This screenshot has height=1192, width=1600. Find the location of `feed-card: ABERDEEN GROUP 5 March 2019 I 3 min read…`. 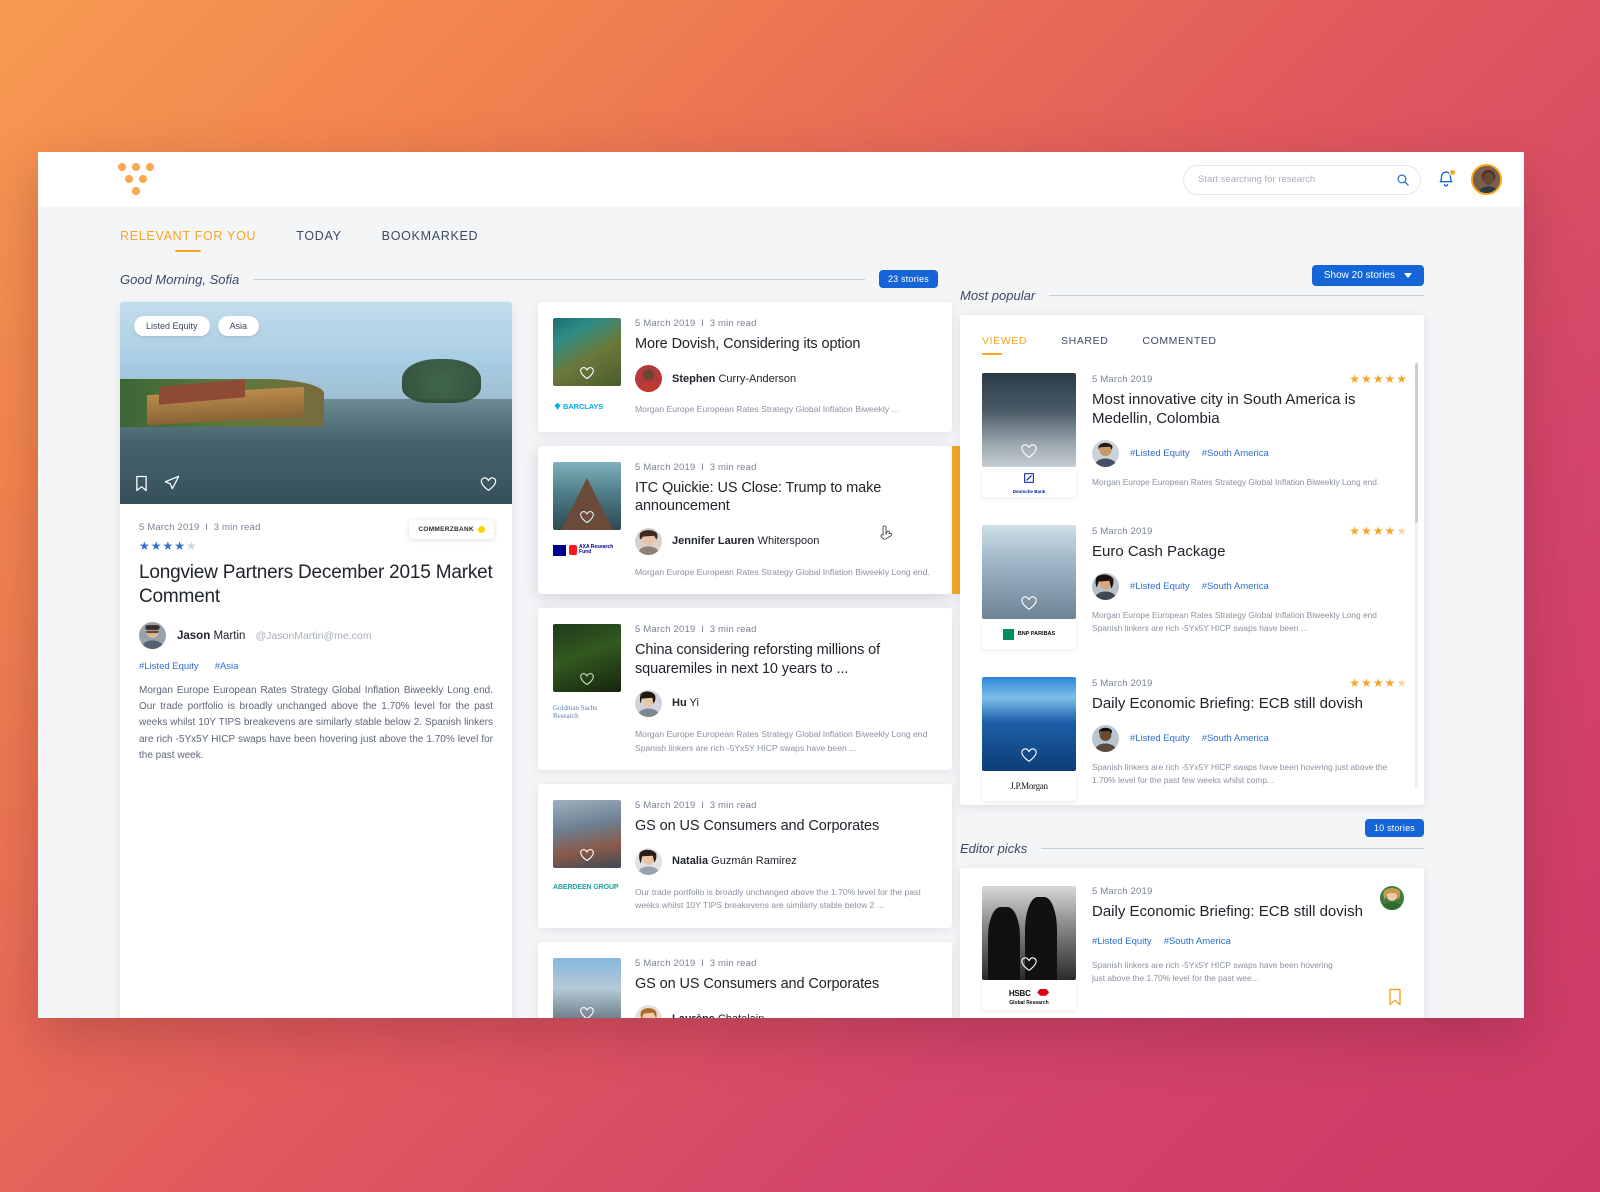

feed-card: ABERDEEN GROUP 5 March 2019 I 3 min read… is located at coordinates (745, 856).